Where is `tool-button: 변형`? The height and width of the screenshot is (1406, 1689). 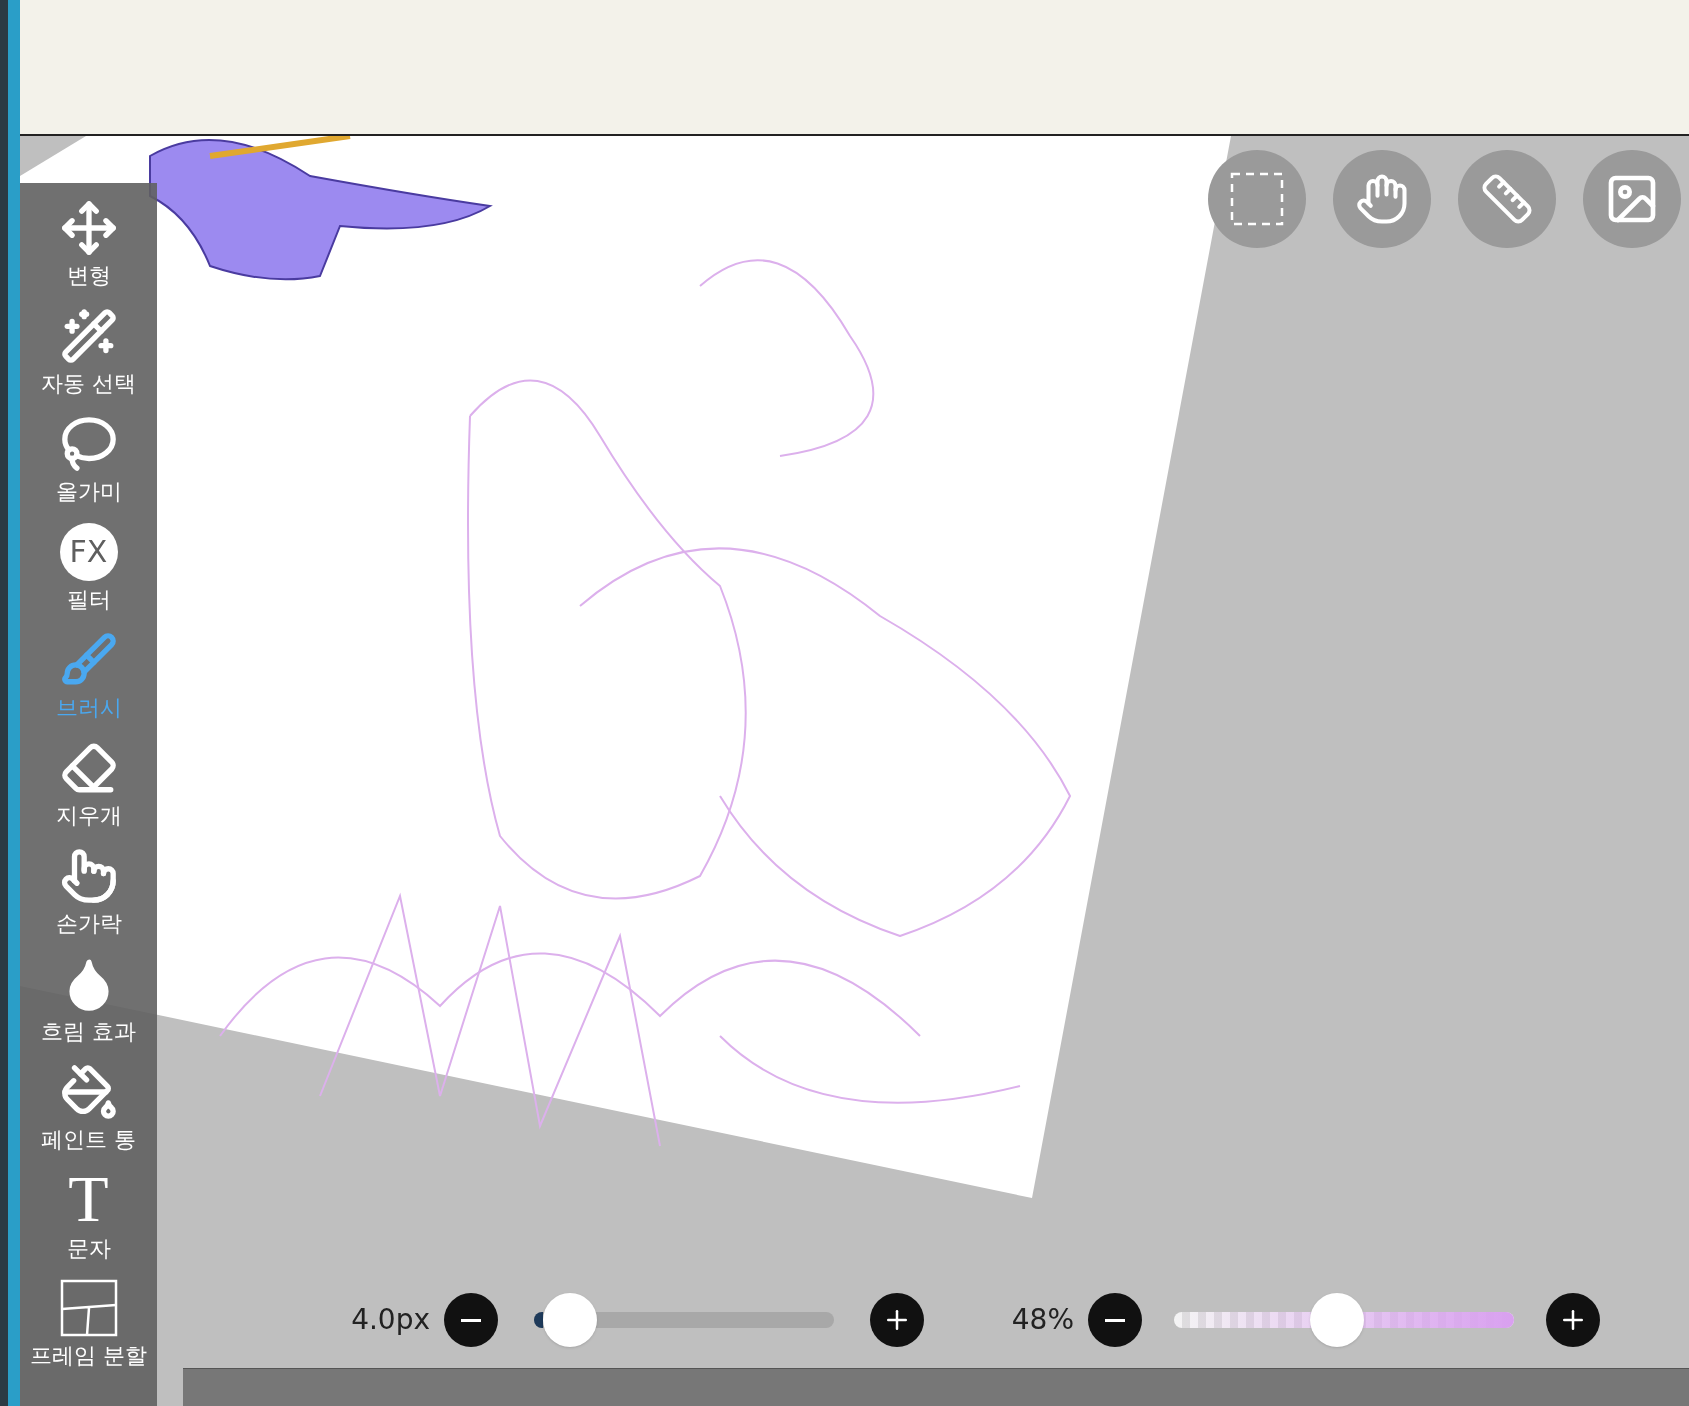
tool-button: 변형 is located at coordinates (88, 245).